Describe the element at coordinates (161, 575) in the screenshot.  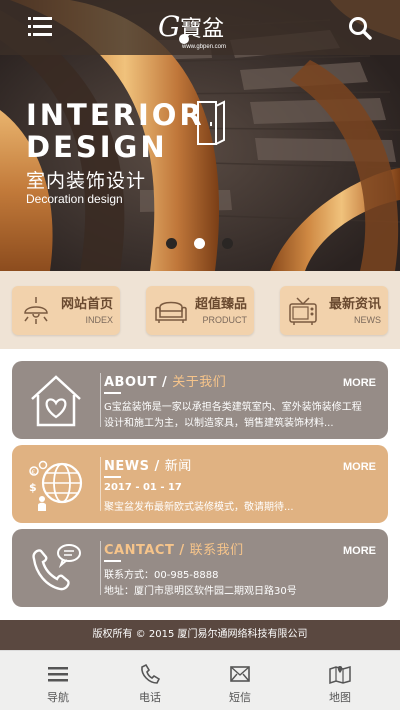
I see `contact-phone: 联系方式：00-985-8888` at that location.